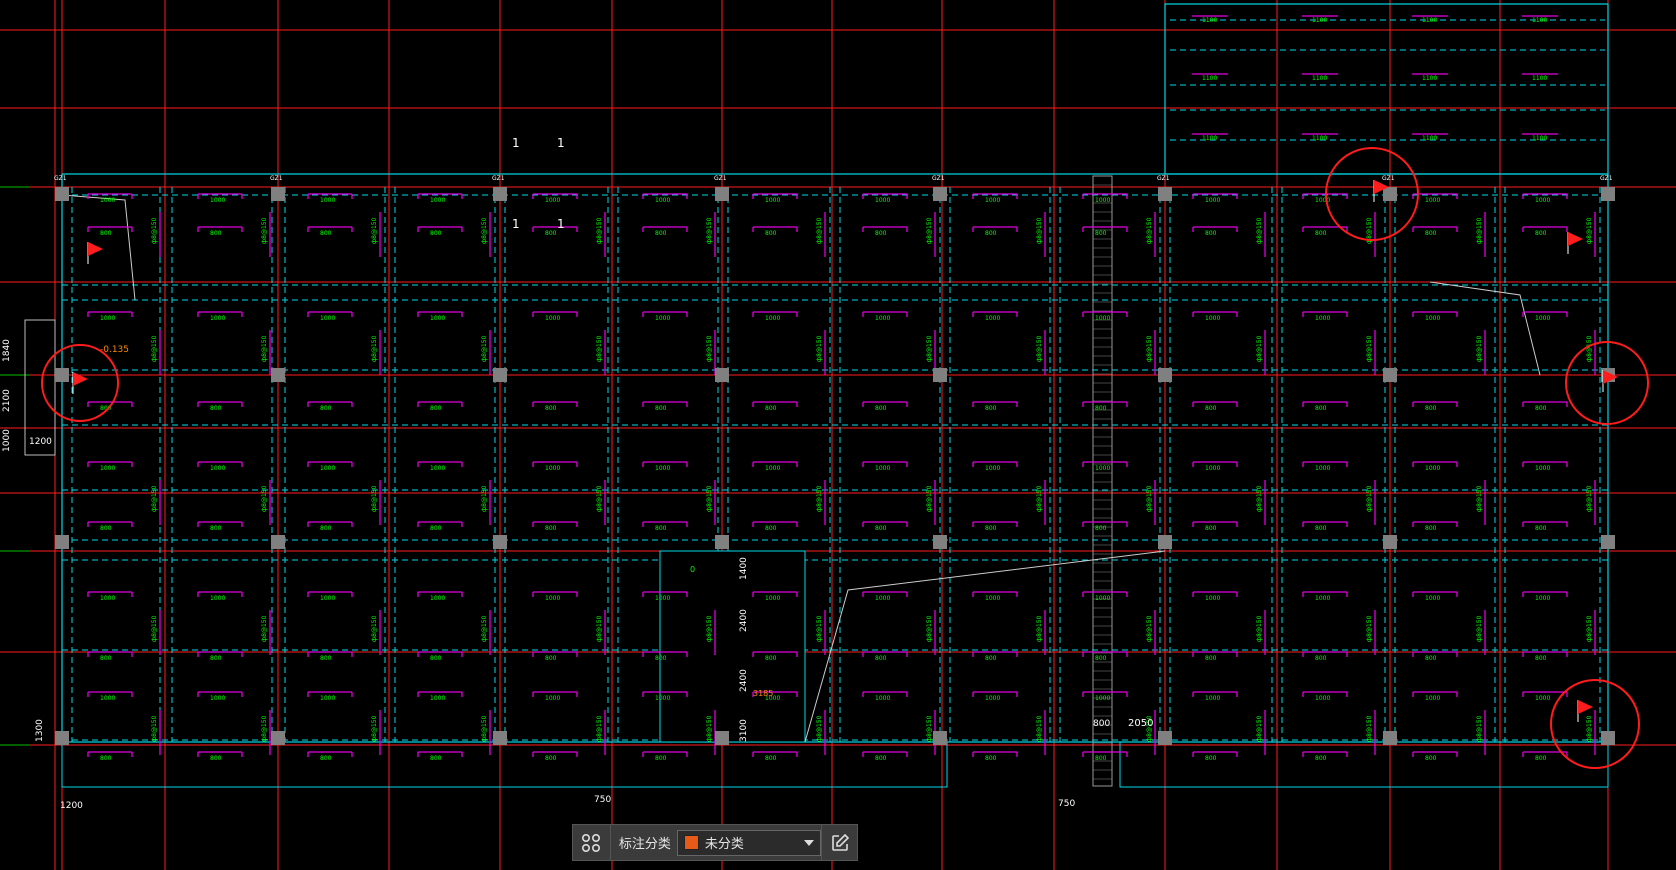 The image size is (1676, 870). I want to click on dim-1200-bottom: 1200, so click(71, 806).